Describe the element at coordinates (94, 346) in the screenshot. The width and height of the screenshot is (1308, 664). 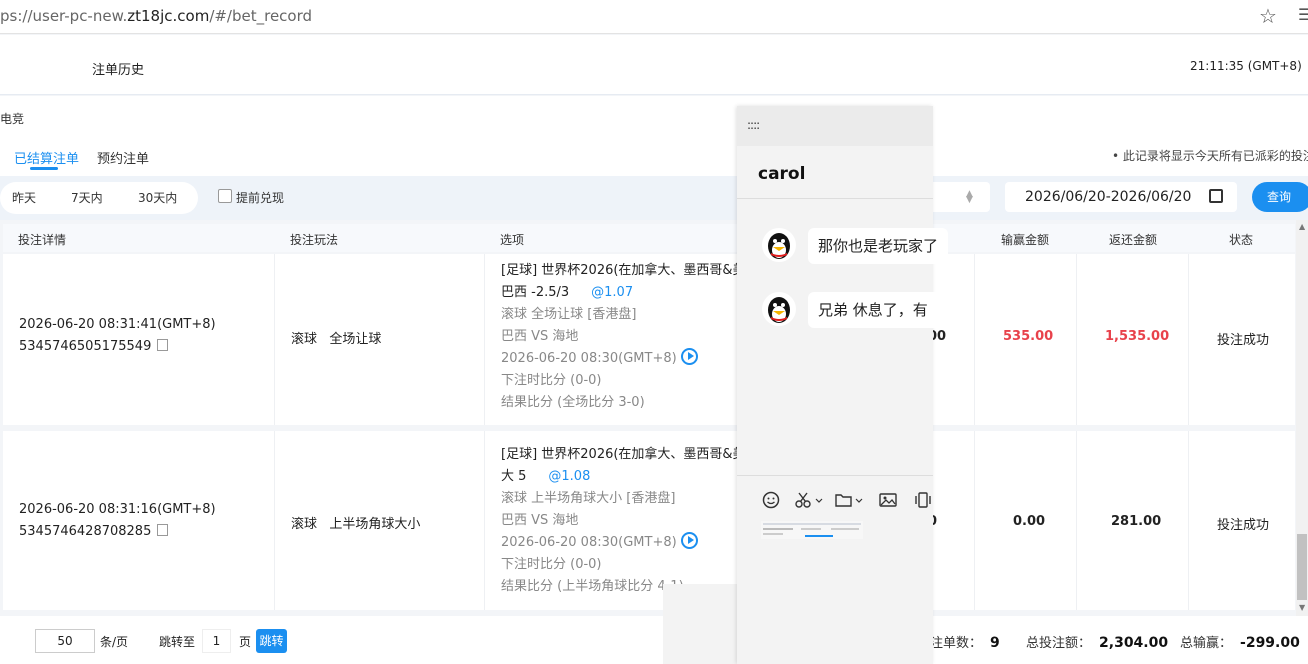
I see `order-number: 5345746505175549` at that location.